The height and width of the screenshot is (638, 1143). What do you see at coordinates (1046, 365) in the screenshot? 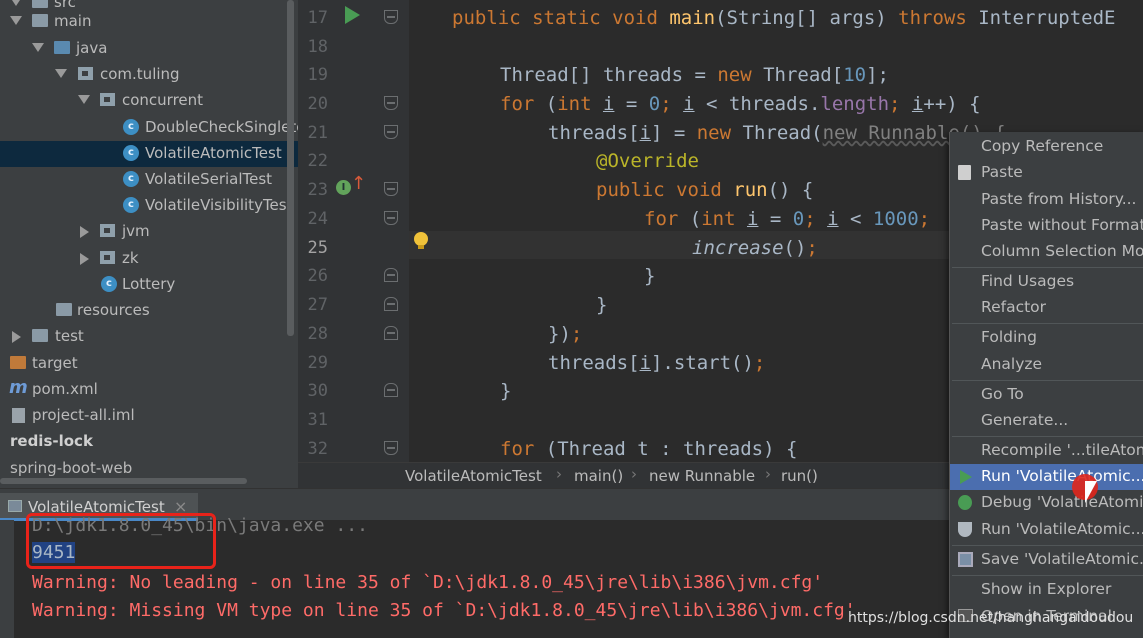
I see `menu-item-analyze: Analyze` at bounding box center [1046, 365].